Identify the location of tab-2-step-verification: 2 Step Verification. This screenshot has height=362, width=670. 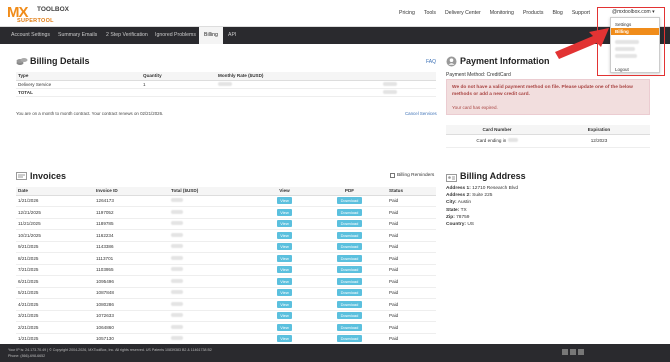
(127, 35).